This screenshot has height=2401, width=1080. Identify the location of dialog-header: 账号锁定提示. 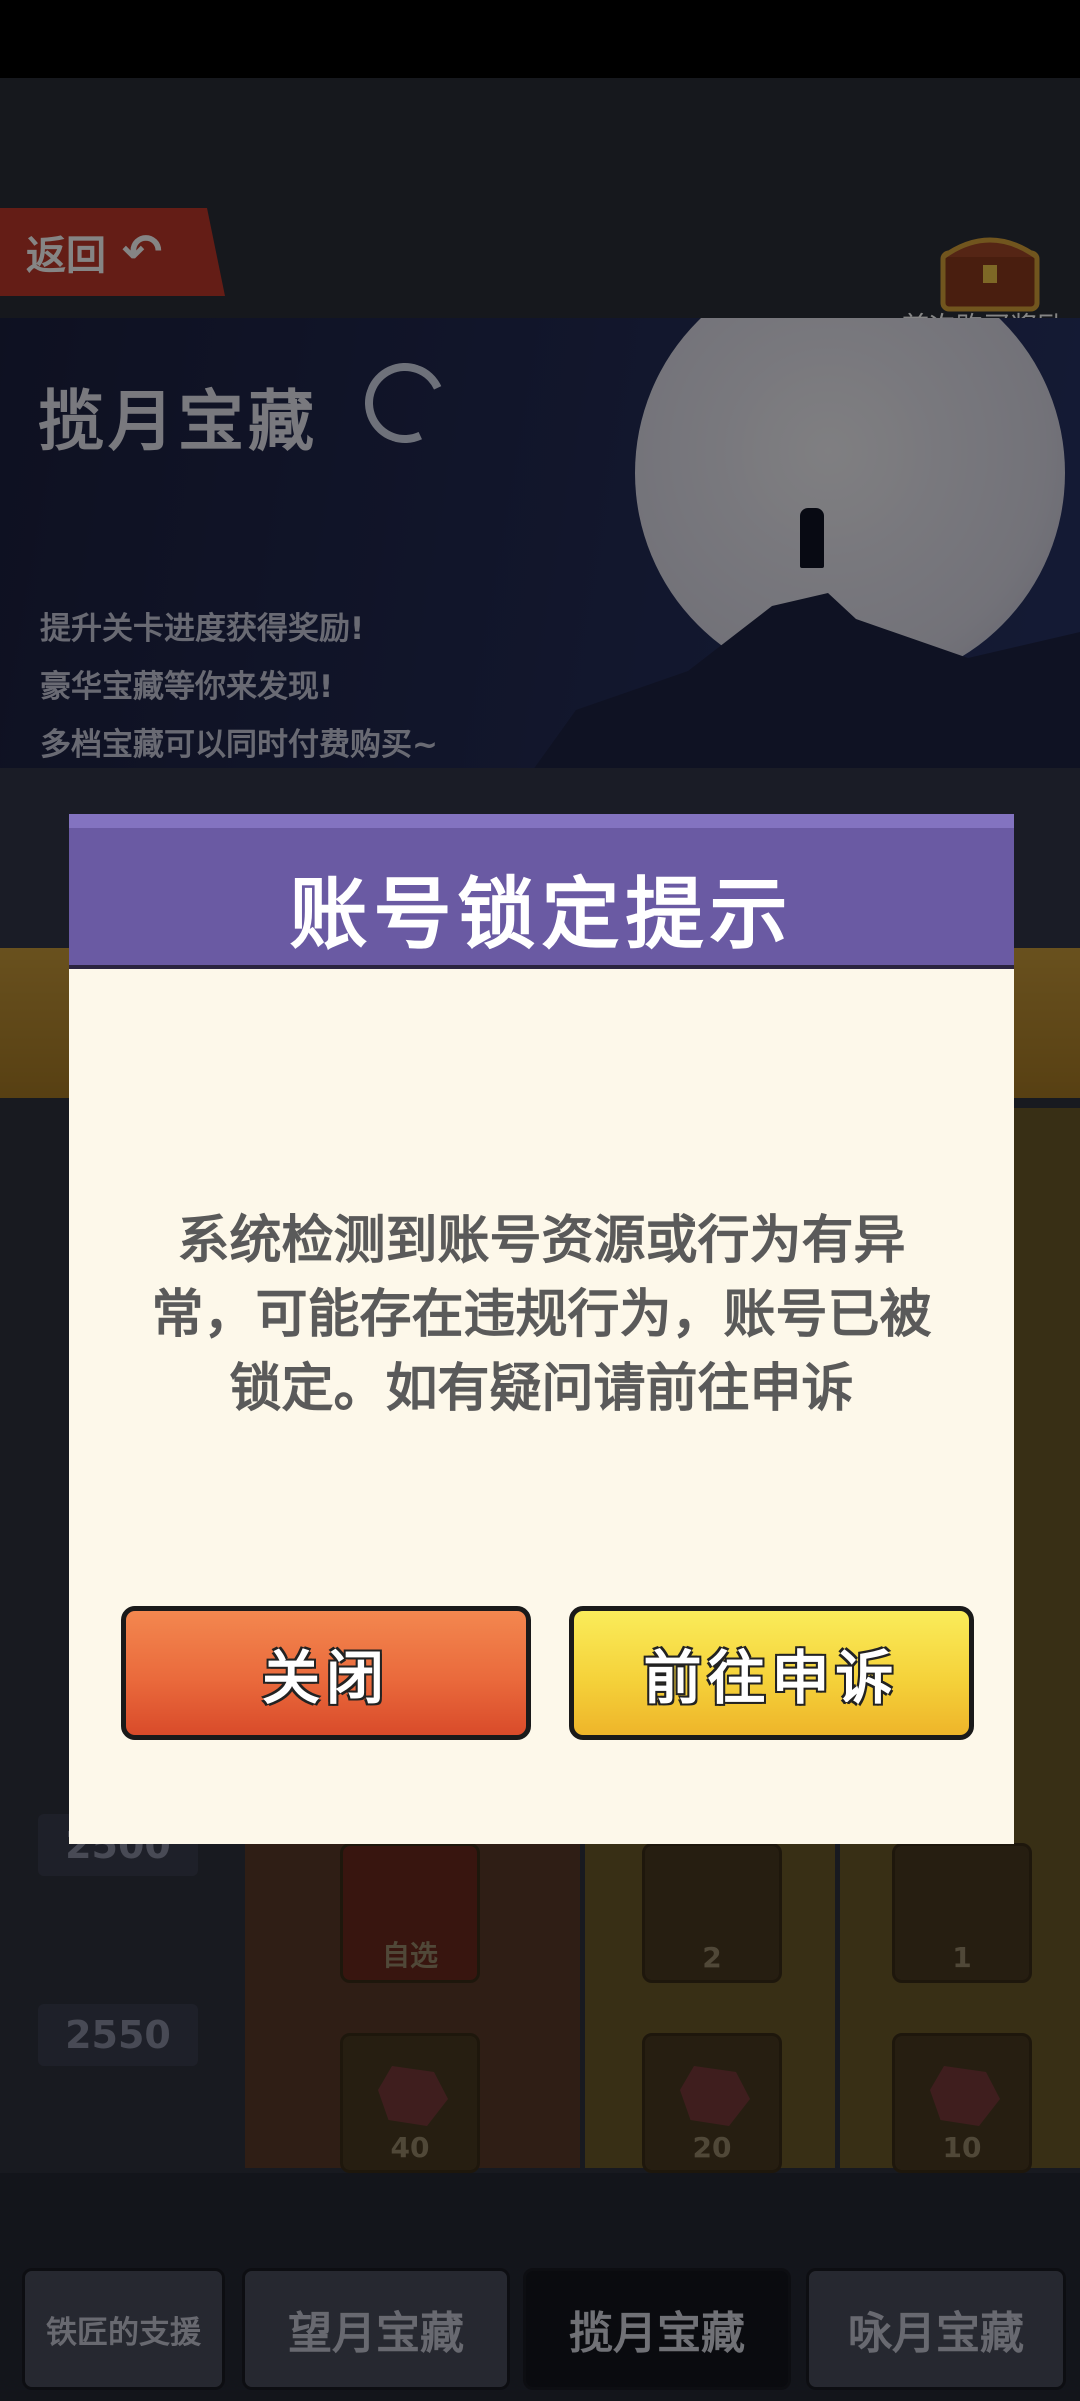
(541, 891).